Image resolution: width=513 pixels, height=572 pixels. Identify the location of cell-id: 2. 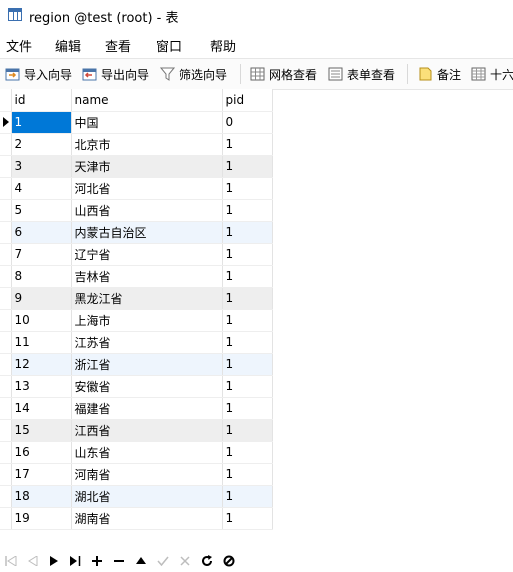
(41, 144).